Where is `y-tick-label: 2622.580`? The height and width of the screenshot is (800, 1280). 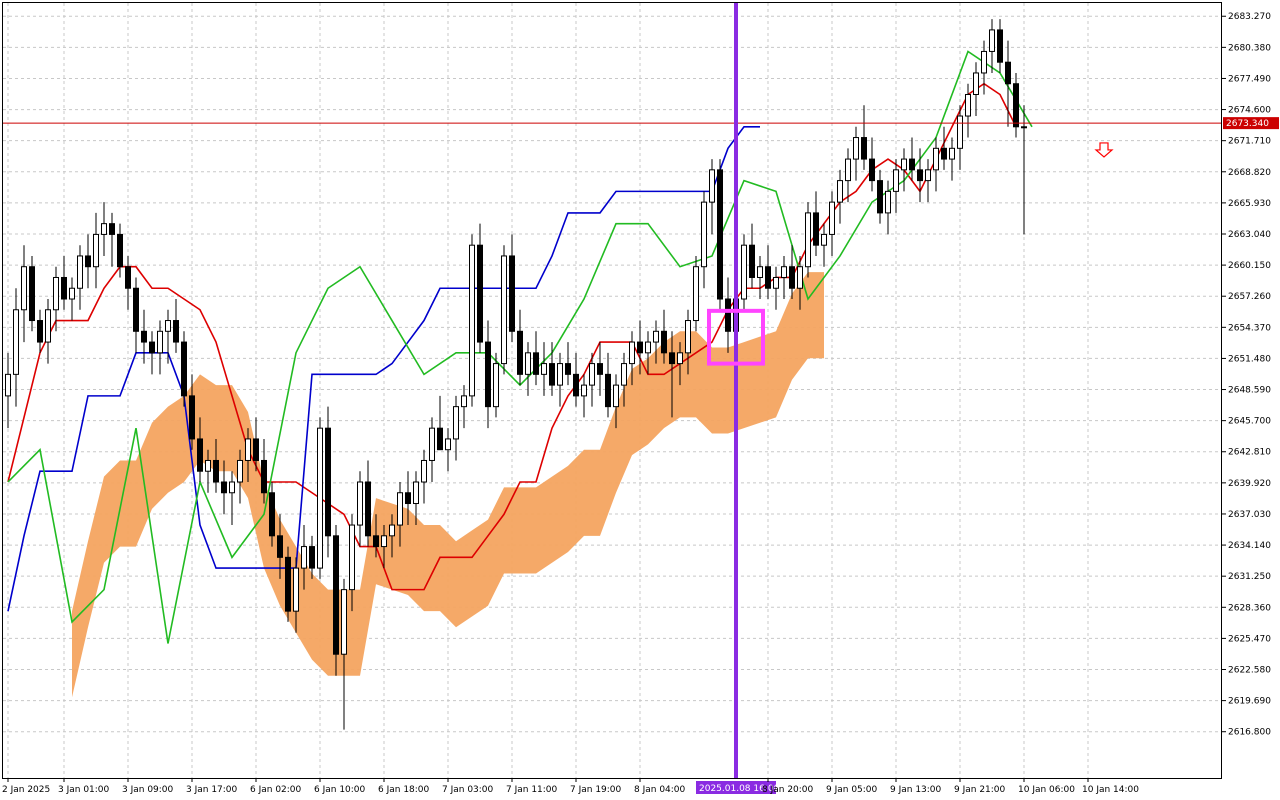
y-tick-label: 2622.580 is located at coordinates (1249, 671).